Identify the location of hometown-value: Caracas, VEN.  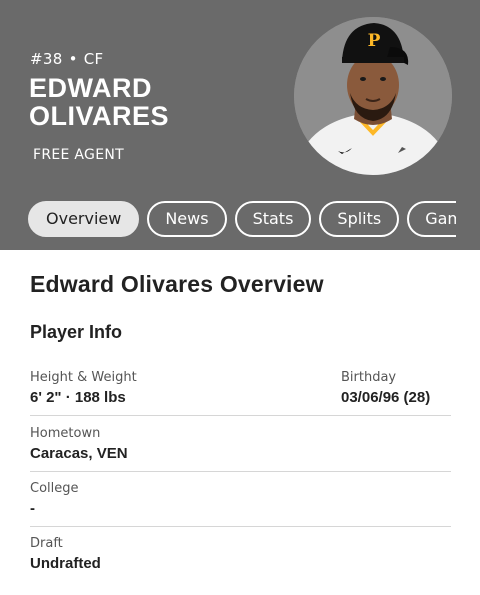
(79, 453).